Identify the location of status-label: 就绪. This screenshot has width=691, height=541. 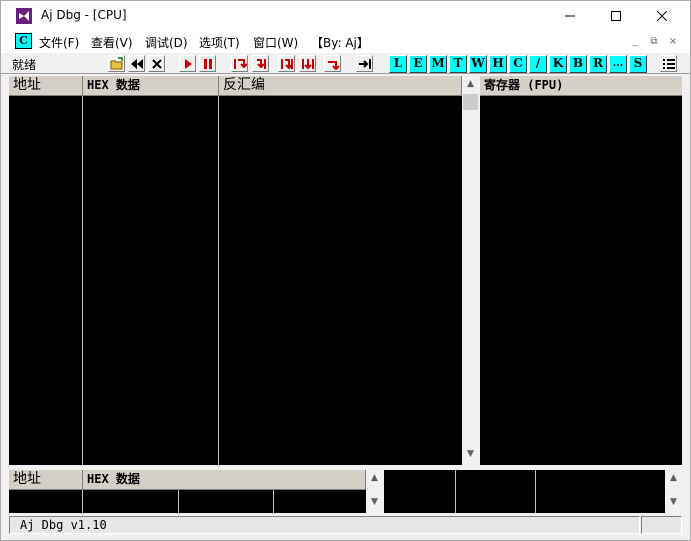
(24, 65).